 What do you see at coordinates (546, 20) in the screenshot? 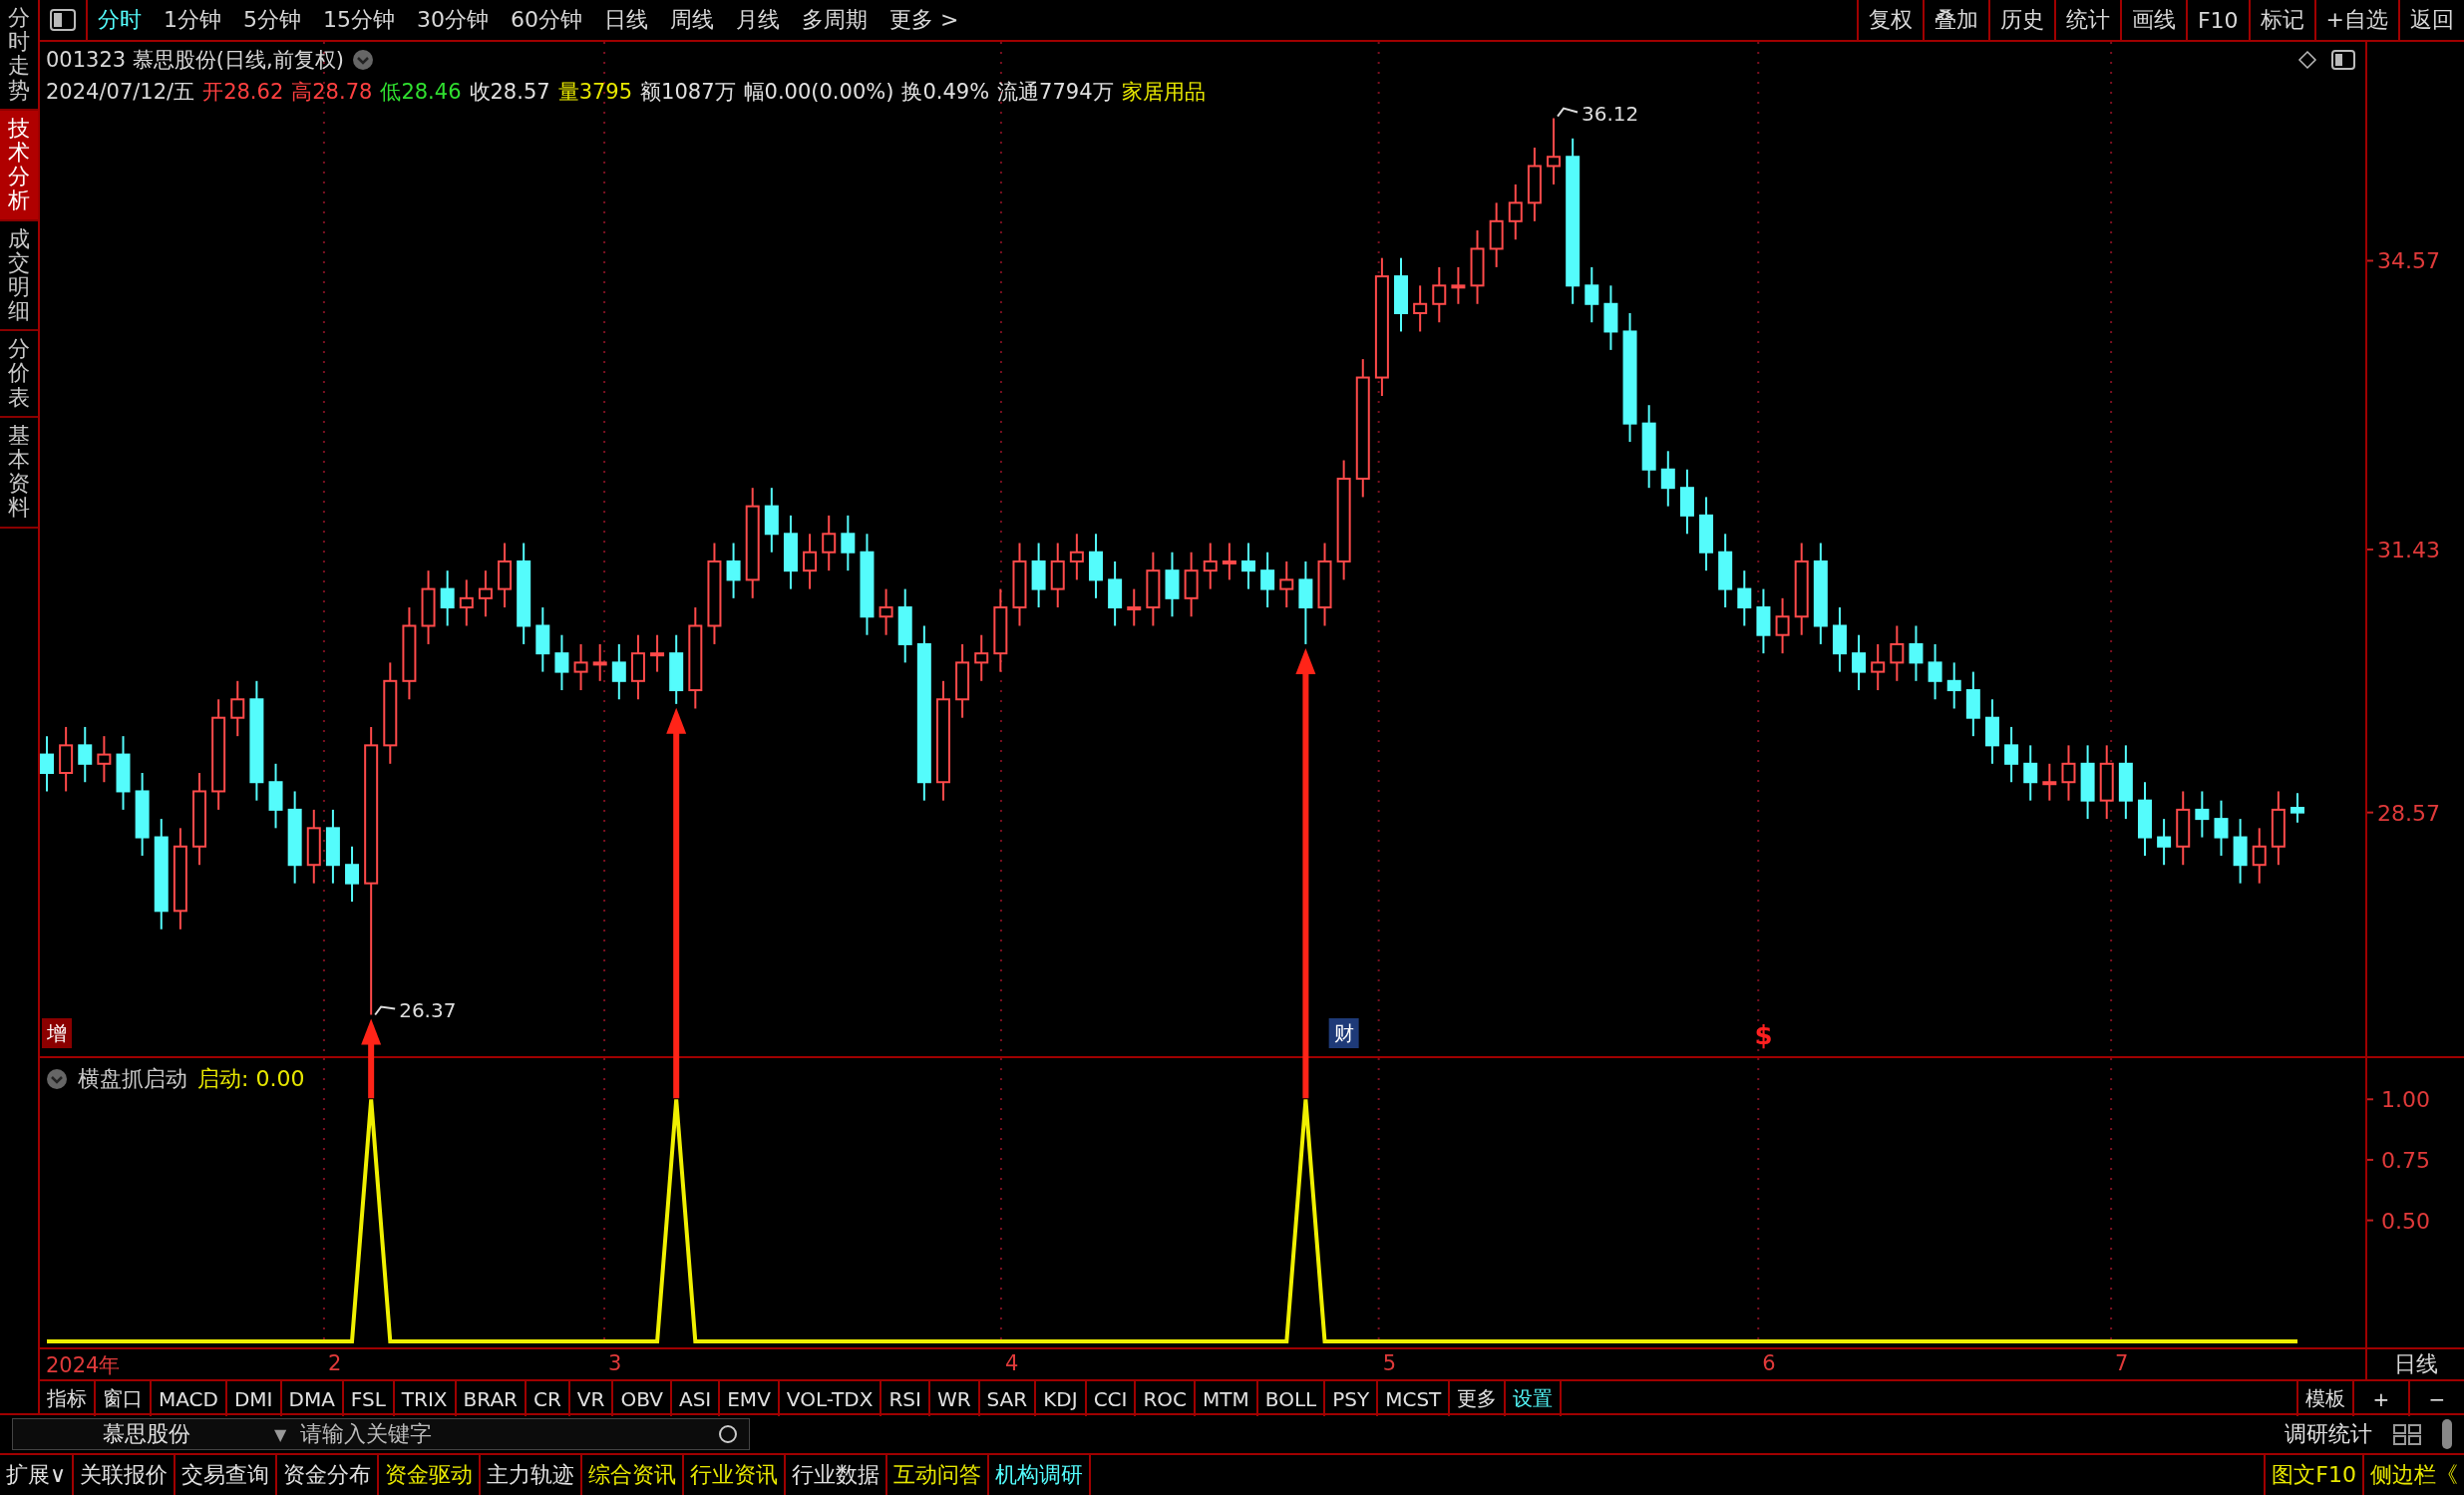
I see `period-tab: 60分钟` at bounding box center [546, 20].